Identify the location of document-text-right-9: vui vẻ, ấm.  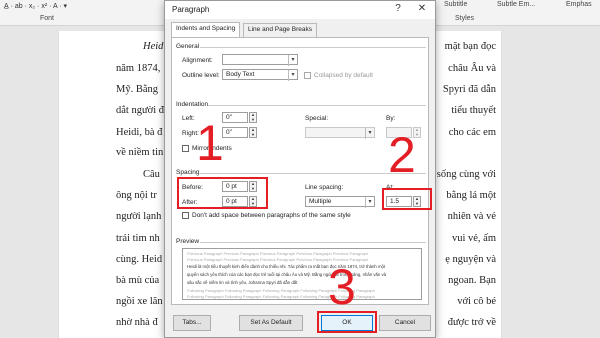
(473, 238).